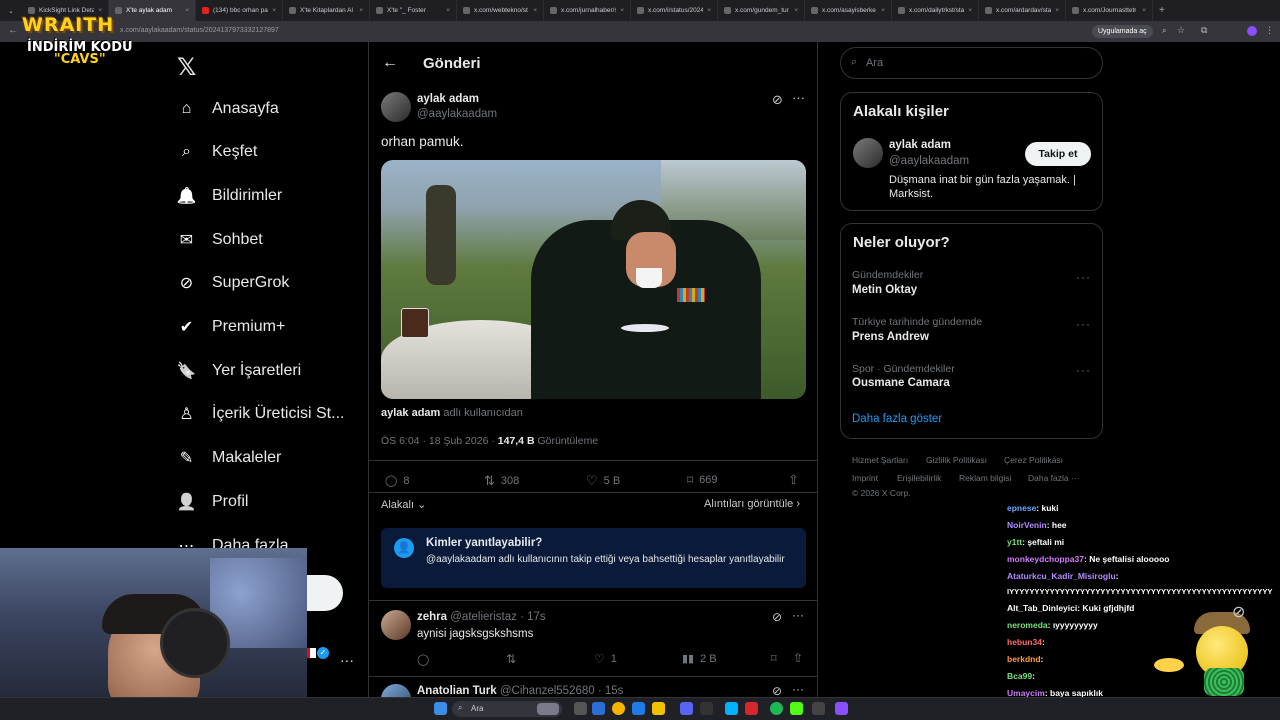 The width and height of the screenshot is (1280, 720). I want to click on browser-tab: X'te Kitaplardan Al ×, so click(326, 10).